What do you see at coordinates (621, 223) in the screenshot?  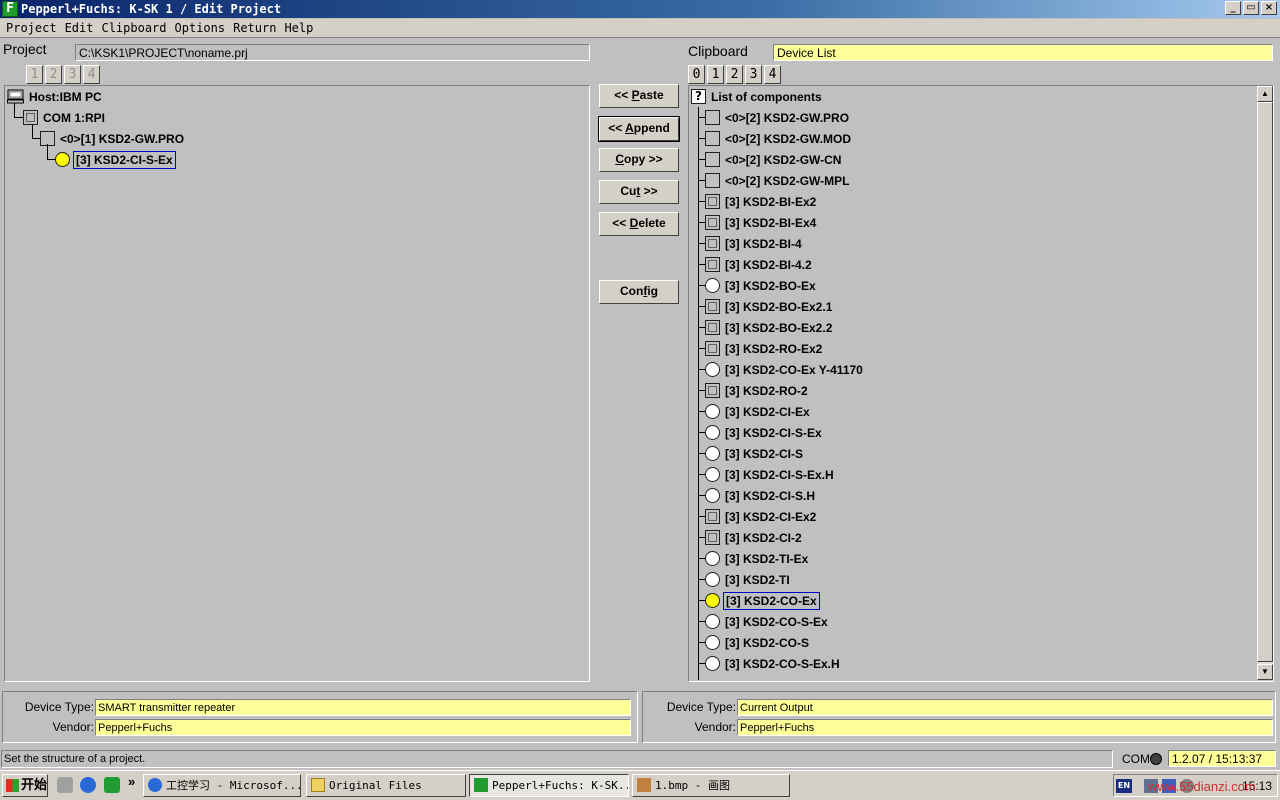 I see `button-label: <<` at bounding box center [621, 223].